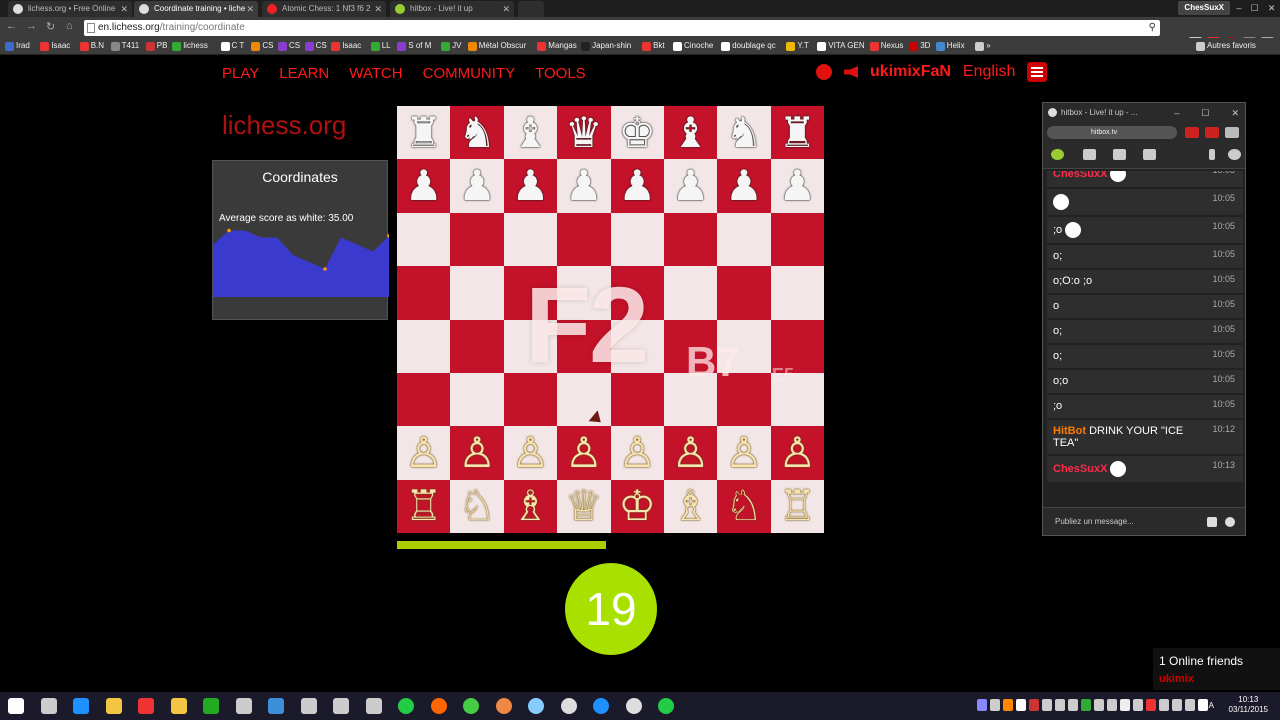 The width and height of the screenshot is (1280, 720). Describe the element at coordinates (469, 73) in the screenshot. I see `nav-community: COMMUNITY` at that location.